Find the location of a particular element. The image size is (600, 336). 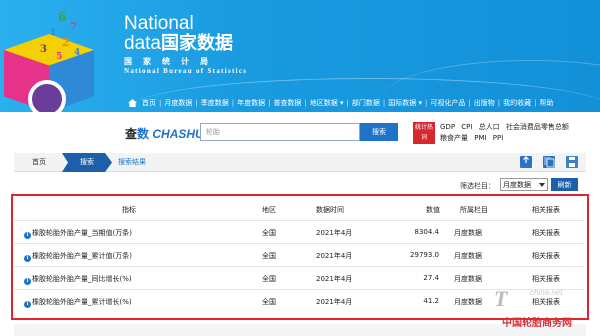

watermark-text: 中国轮胎商务网 is located at coordinates (537, 323).